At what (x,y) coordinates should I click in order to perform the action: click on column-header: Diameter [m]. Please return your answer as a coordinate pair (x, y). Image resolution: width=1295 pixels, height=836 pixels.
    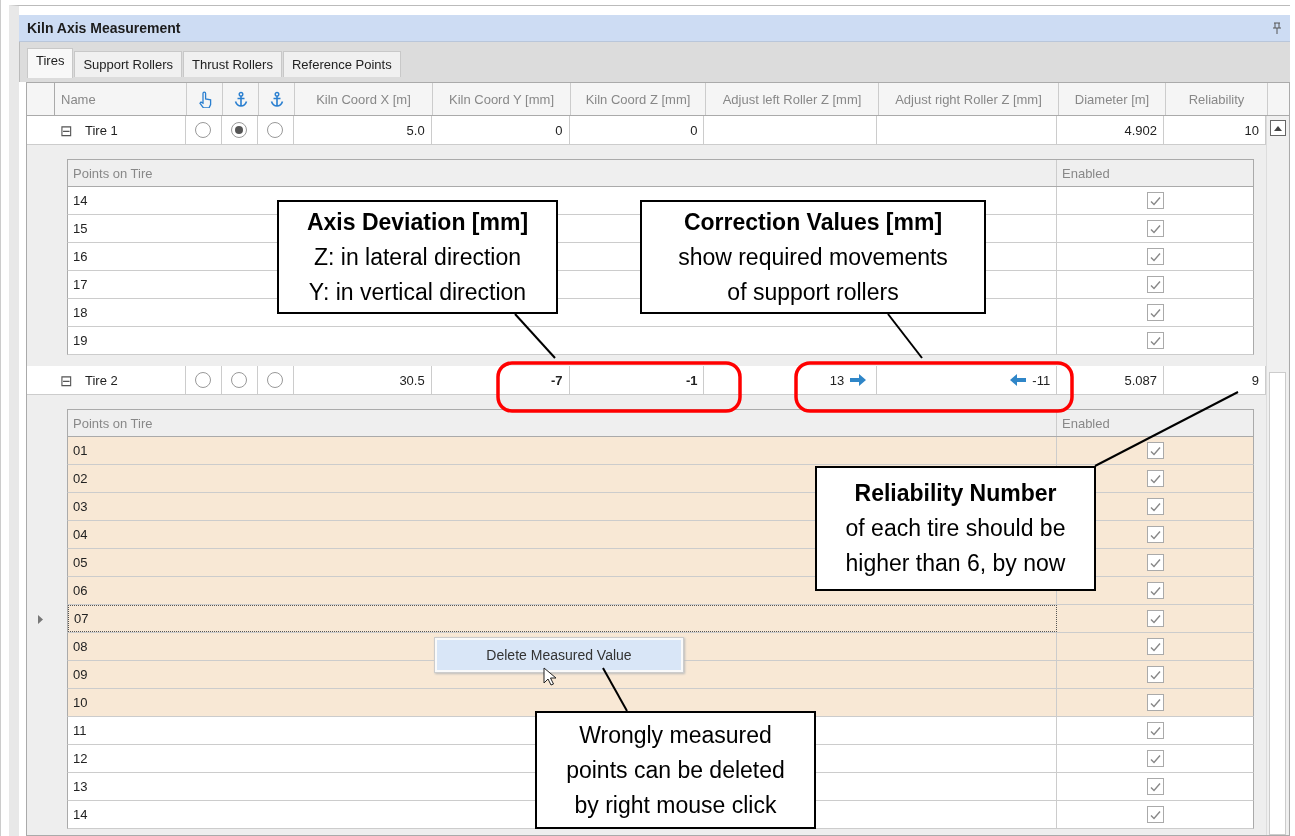
    Looking at the image, I should click on (1112, 99).